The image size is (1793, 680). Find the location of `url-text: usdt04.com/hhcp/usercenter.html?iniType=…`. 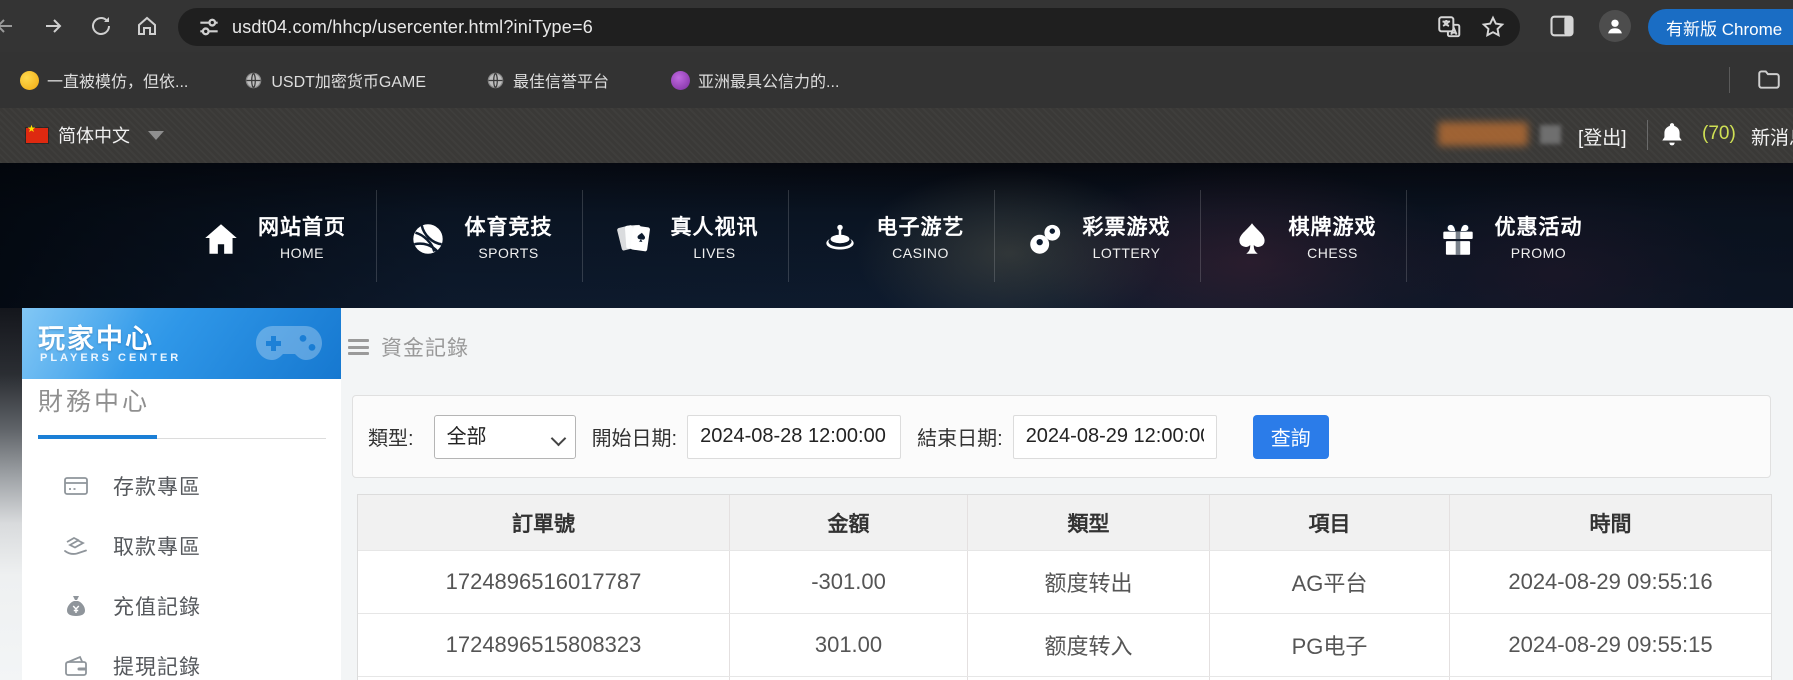

url-text: usdt04.com/hhcp/usercenter.html?iniType=… is located at coordinates (412, 27).